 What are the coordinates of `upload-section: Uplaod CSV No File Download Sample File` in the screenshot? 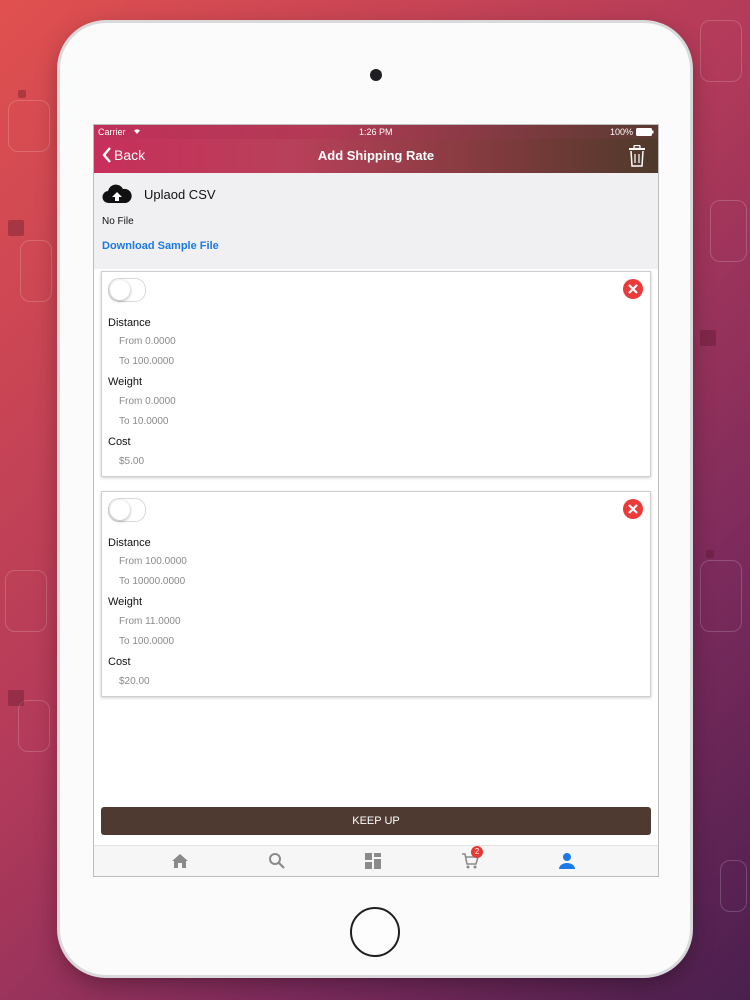 It's located at (376, 221).